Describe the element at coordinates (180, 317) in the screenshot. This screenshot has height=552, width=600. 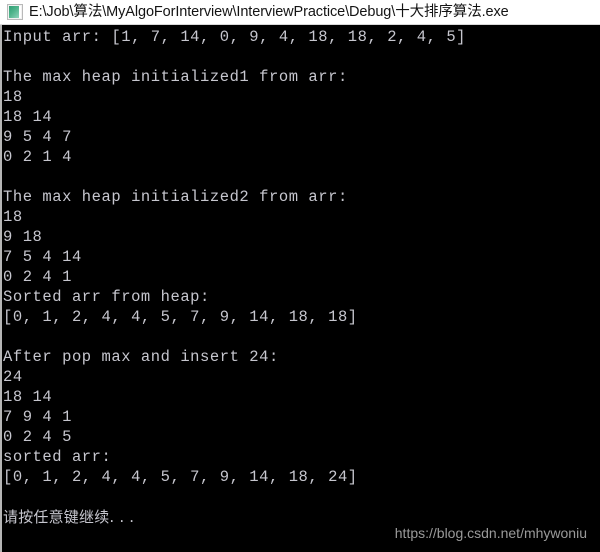
I see `console-line: [0, 1, 2, 4, 4, 5, 7, 9, 14, 18, 18]` at that location.